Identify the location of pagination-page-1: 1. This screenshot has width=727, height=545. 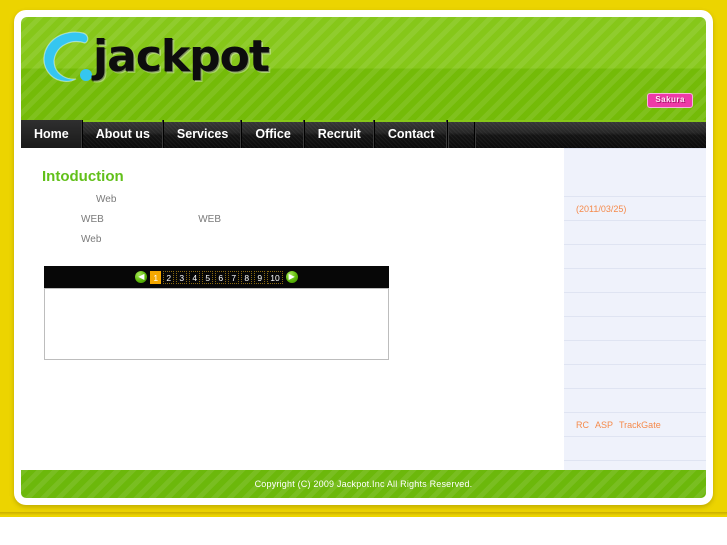
(156, 277).